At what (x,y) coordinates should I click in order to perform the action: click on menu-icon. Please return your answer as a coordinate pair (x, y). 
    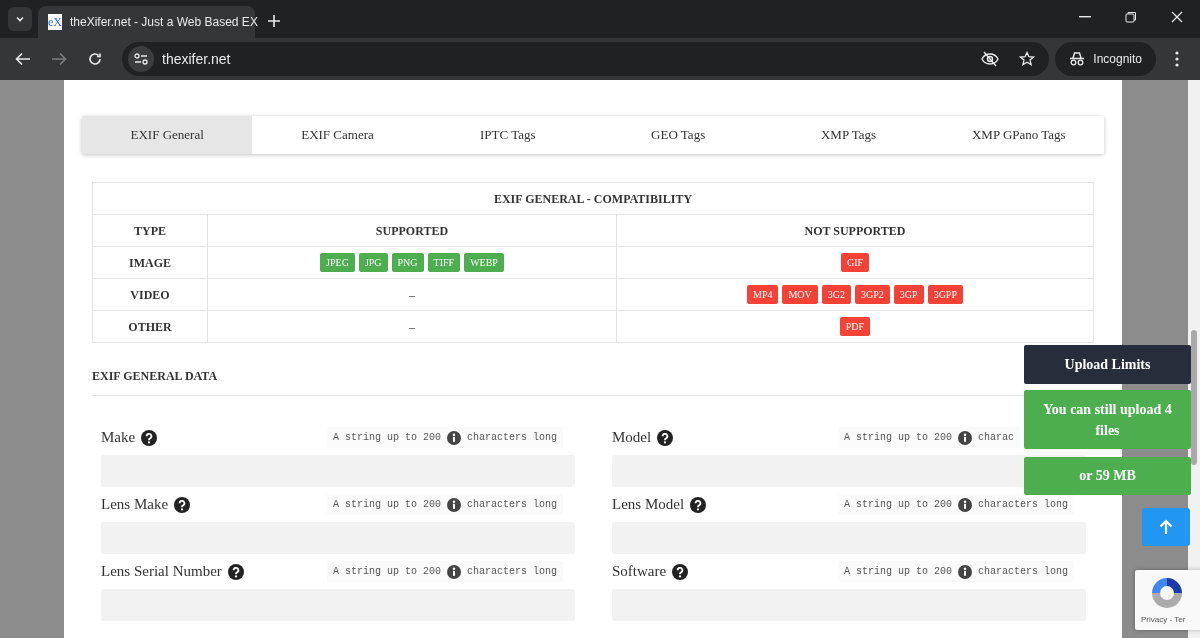
    Looking at the image, I should click on (1177, 59).